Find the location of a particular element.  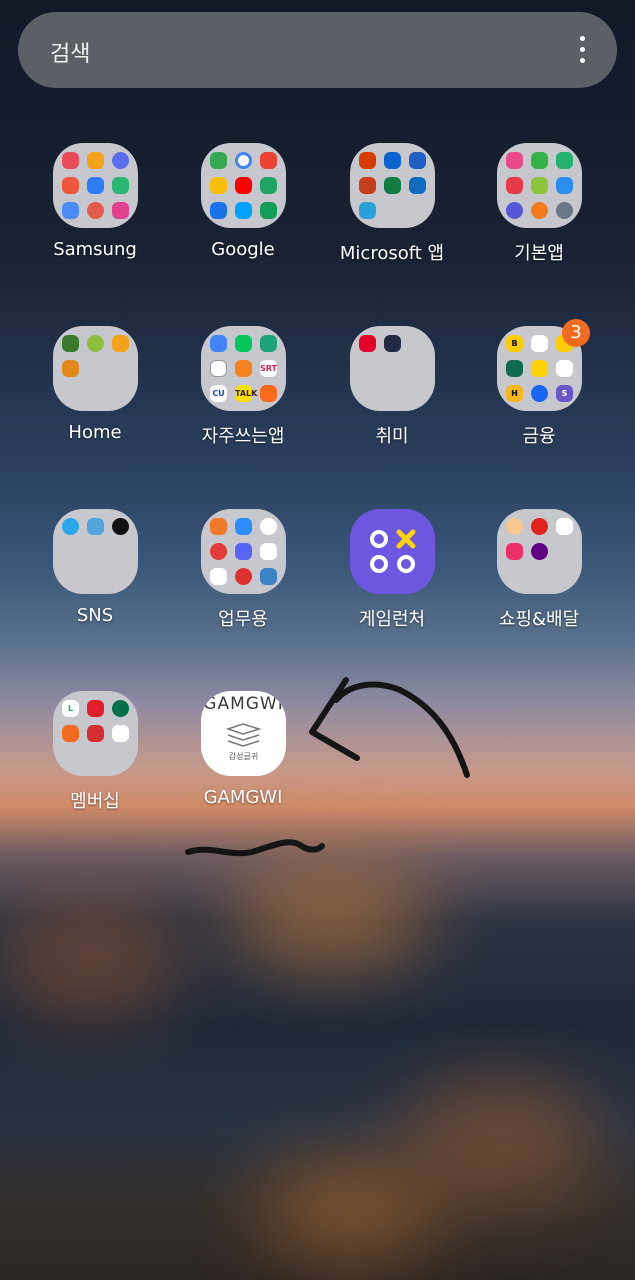

drawn-arrow-curve is located at coordinates (401, 729).